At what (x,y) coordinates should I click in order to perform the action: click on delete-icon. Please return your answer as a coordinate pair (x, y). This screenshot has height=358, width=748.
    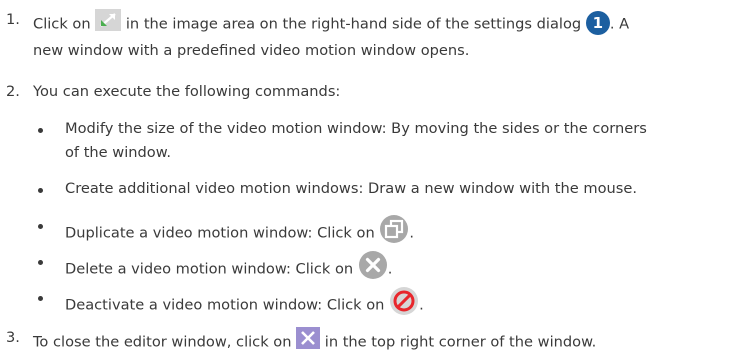
    Looking at the image, I should click on (373, 267).